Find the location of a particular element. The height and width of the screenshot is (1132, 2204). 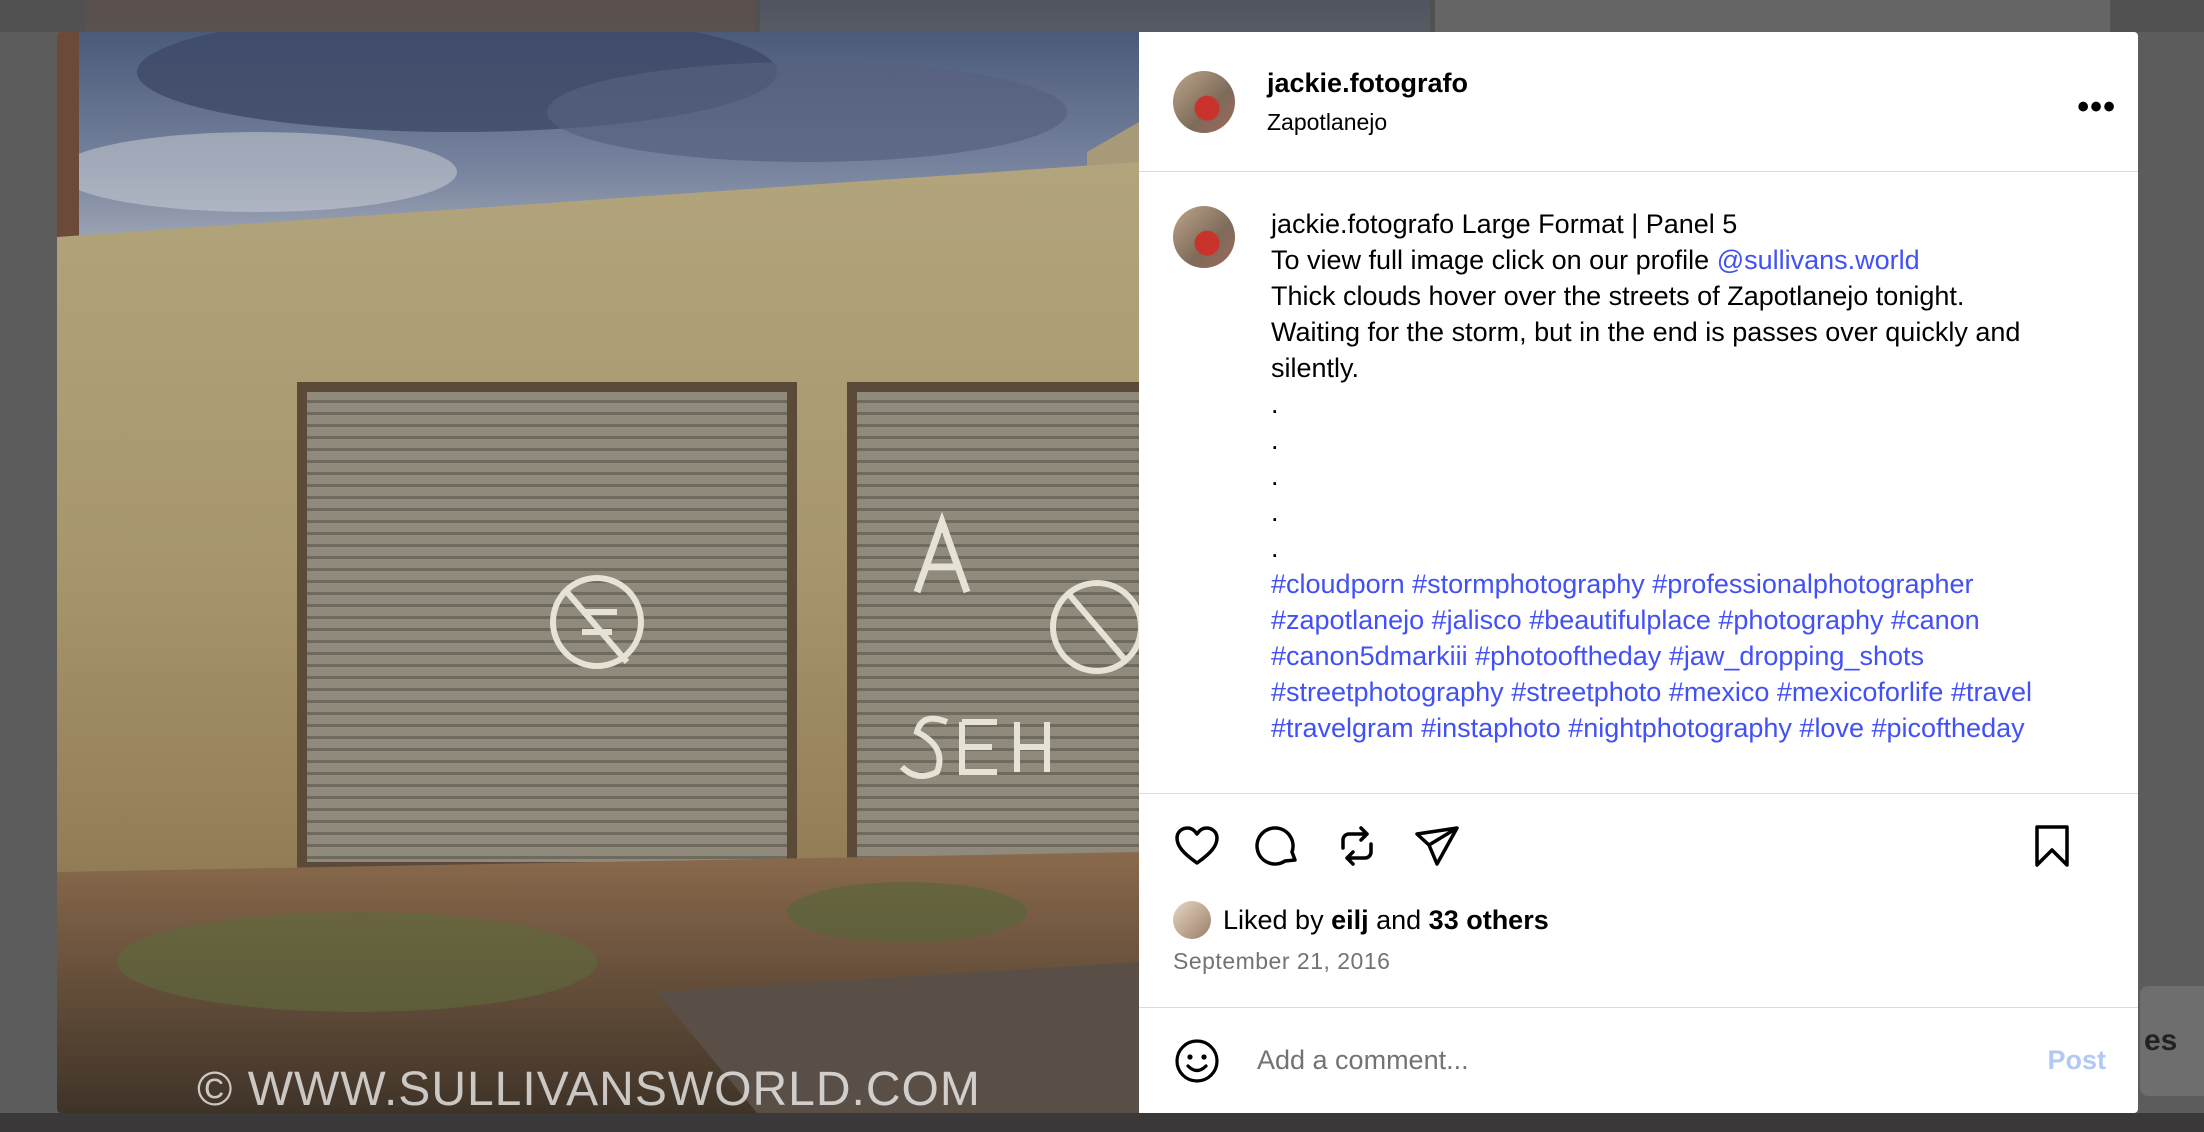

caption-author-avatar is located at coordinates (1204, 237).